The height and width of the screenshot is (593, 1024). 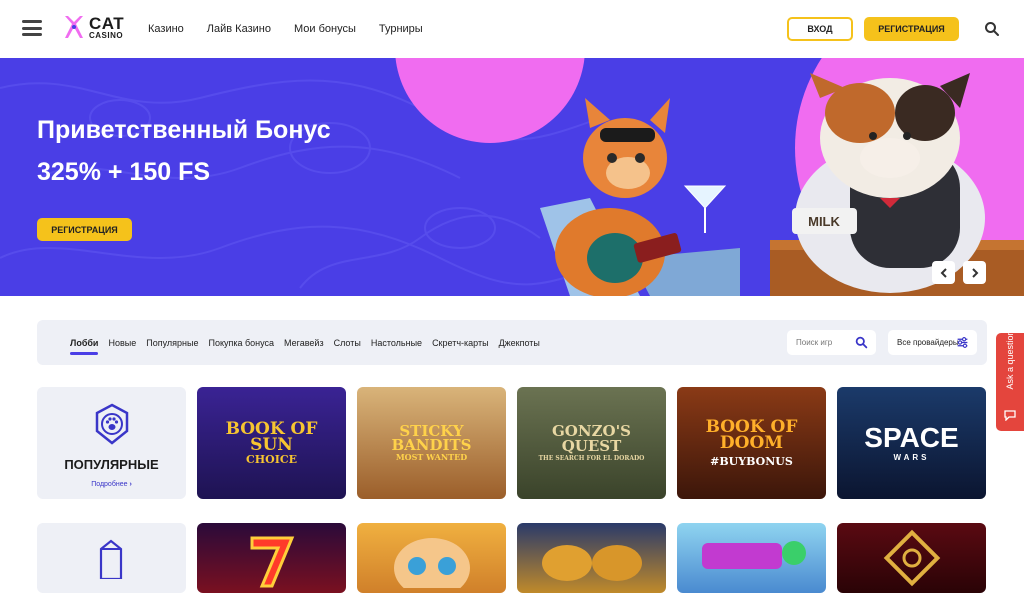 What do you see at coordinates (431, 563) in the screenshot?
I see `cat-face-icon` at bounding box center [431, 563].